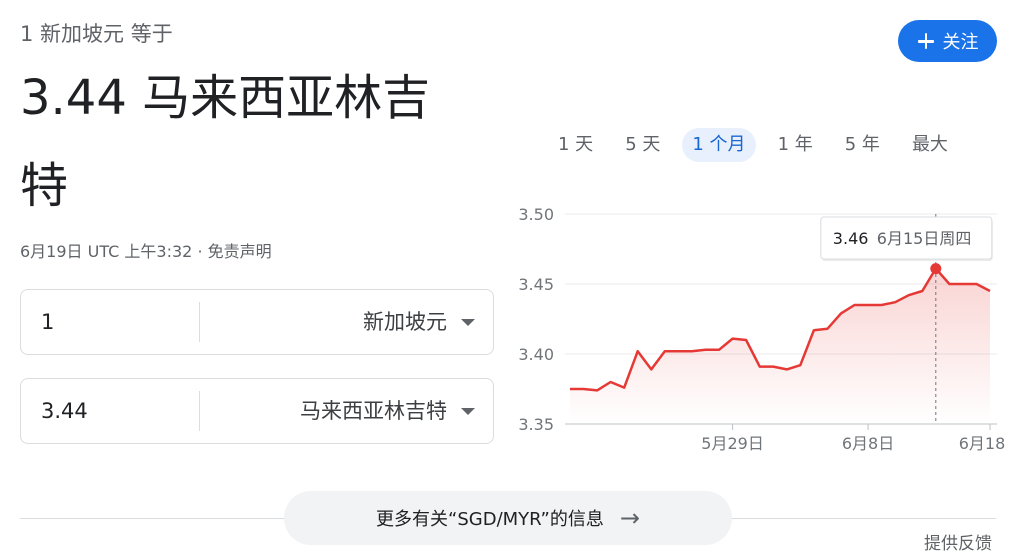 This screenshot has height=558, width=1016. I want to click on x-tick-label: 6月18日, so click(982, 443).